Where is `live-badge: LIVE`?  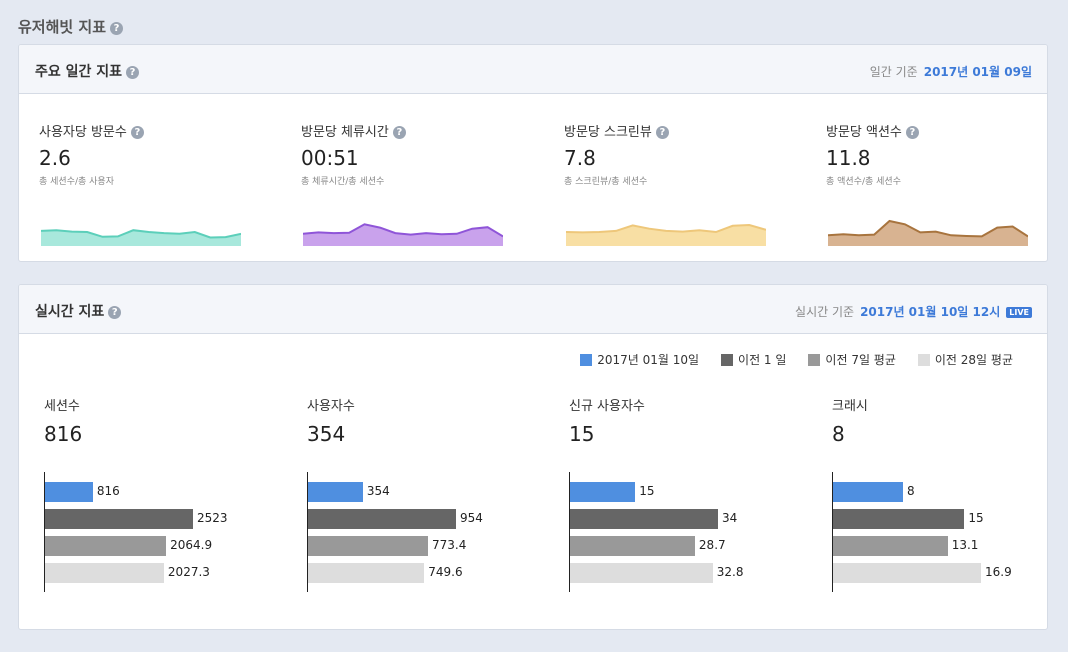 live-badge: LIVE is located at coordinates (1019, 312).